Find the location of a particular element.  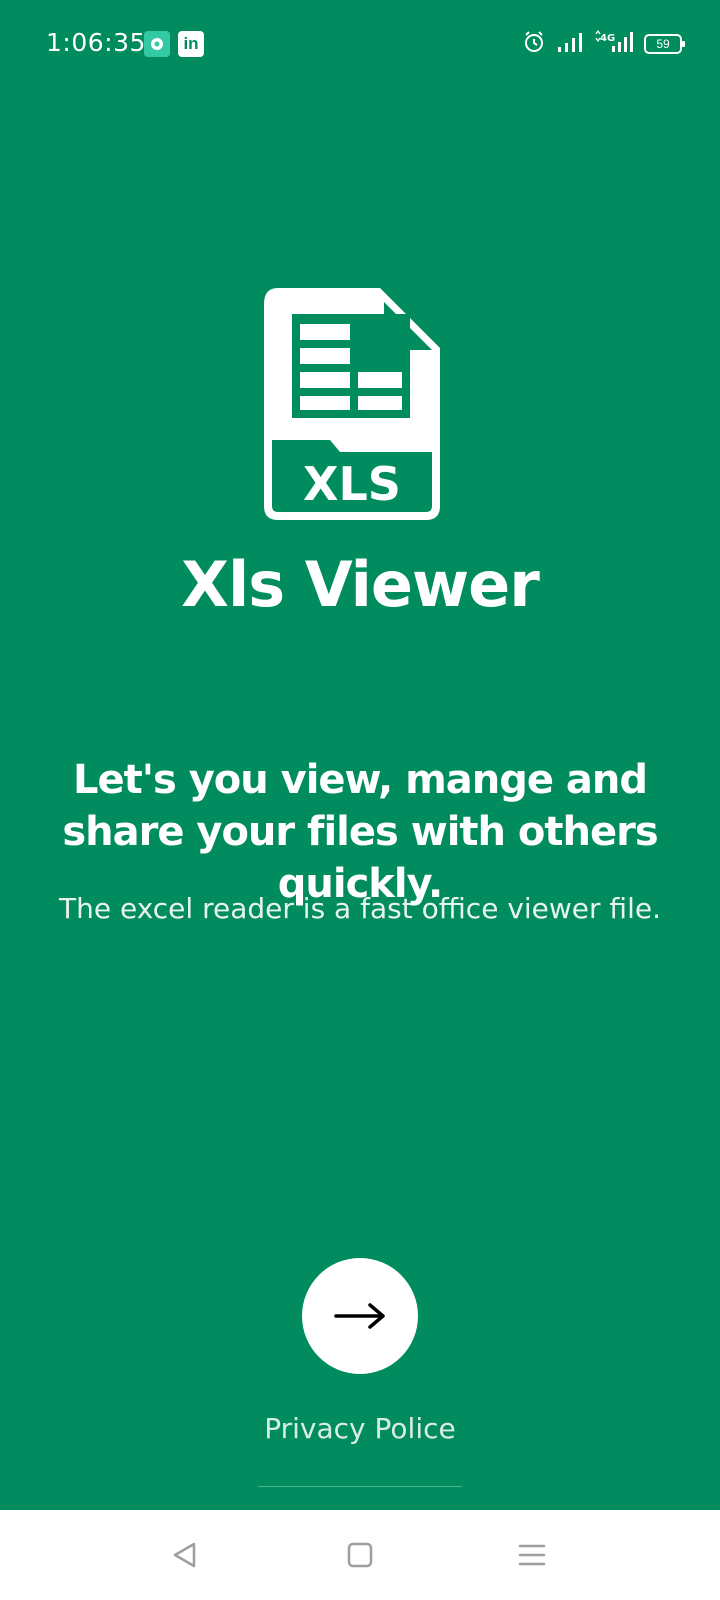

navigation-bar is located at coordinates (360, 1555).